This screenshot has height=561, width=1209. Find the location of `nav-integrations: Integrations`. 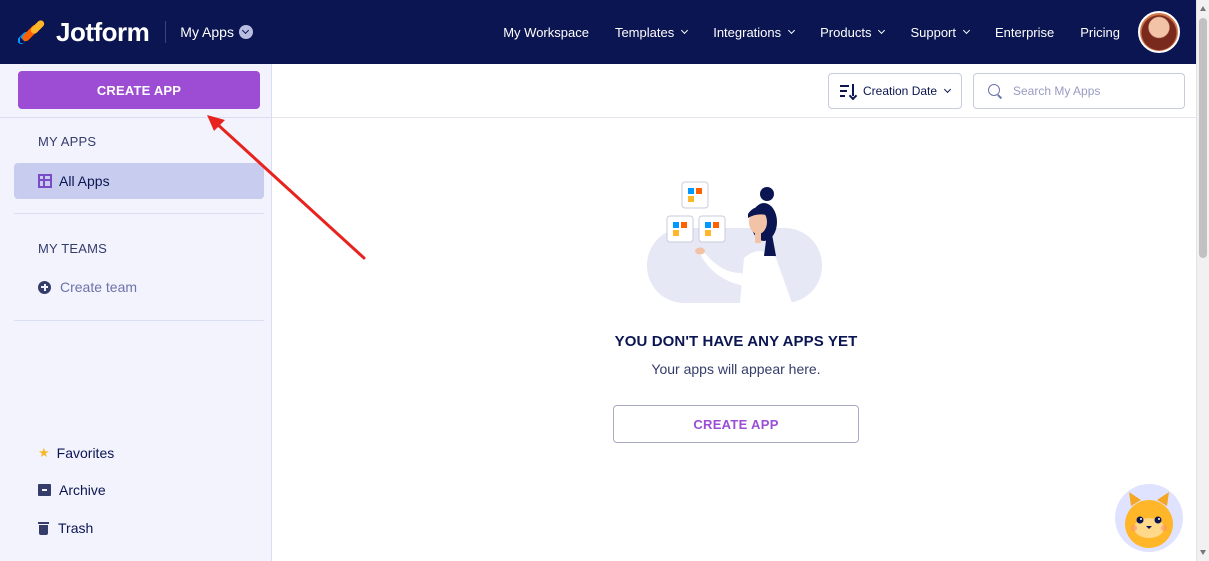

nav-integrations: Integrations is located at coordinates (754, 32).